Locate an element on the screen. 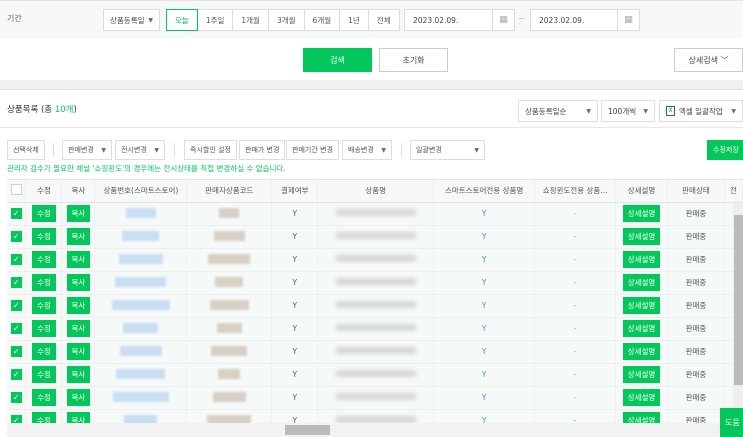  start-date-input: 2023.02.09. ▦ is located at coordinates (459, 20).